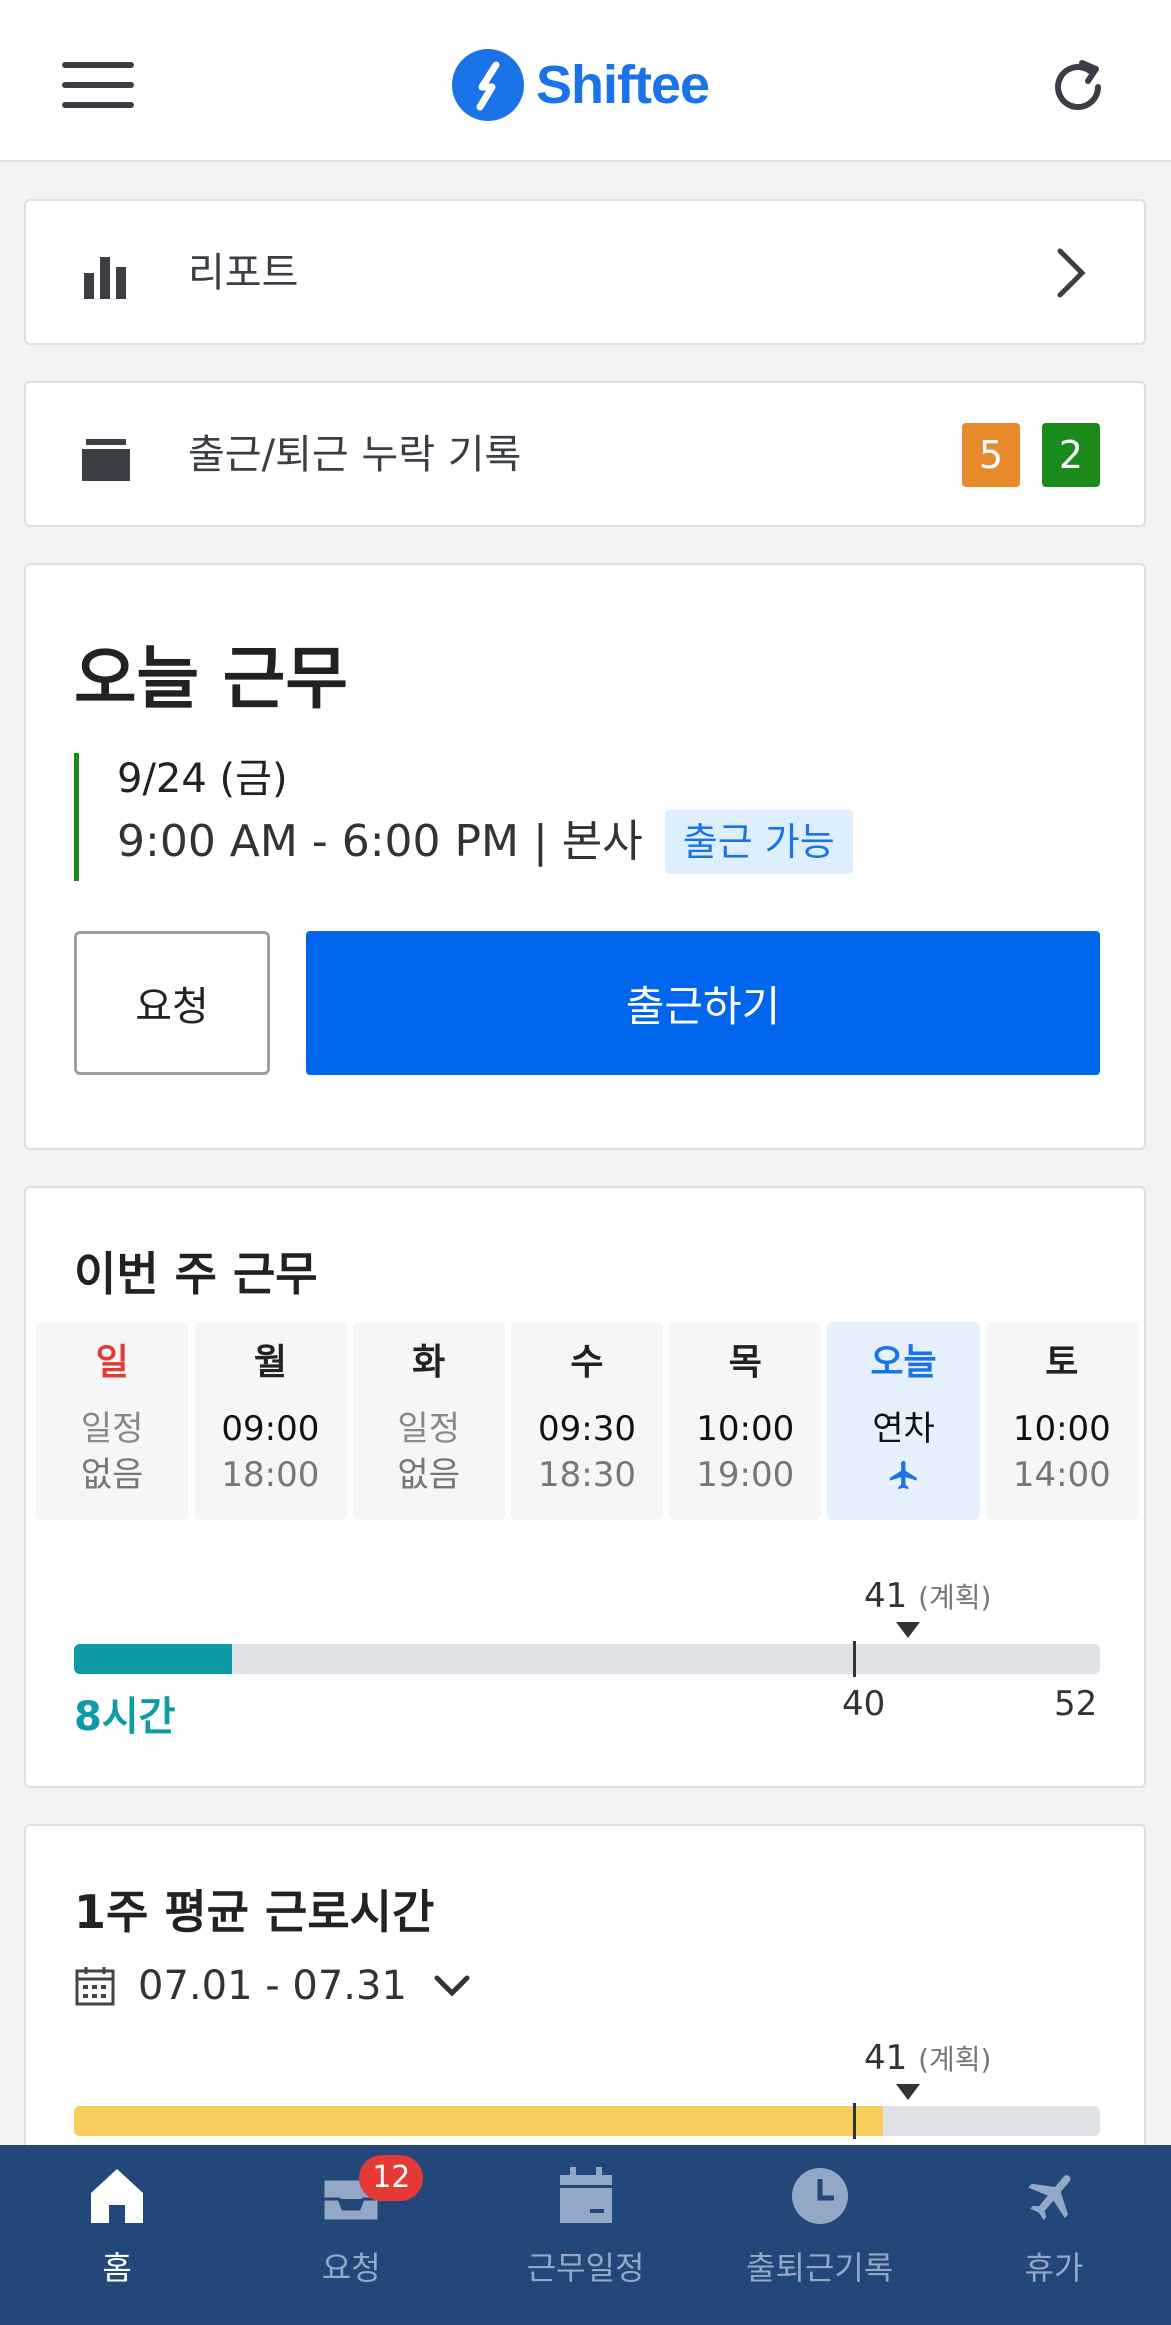 The image size is (1171, 2325). What do you see at coordinates (758, 842) in the screenshot?
I see `status-badge: 출근 가능` at bounding box center [758, 842].